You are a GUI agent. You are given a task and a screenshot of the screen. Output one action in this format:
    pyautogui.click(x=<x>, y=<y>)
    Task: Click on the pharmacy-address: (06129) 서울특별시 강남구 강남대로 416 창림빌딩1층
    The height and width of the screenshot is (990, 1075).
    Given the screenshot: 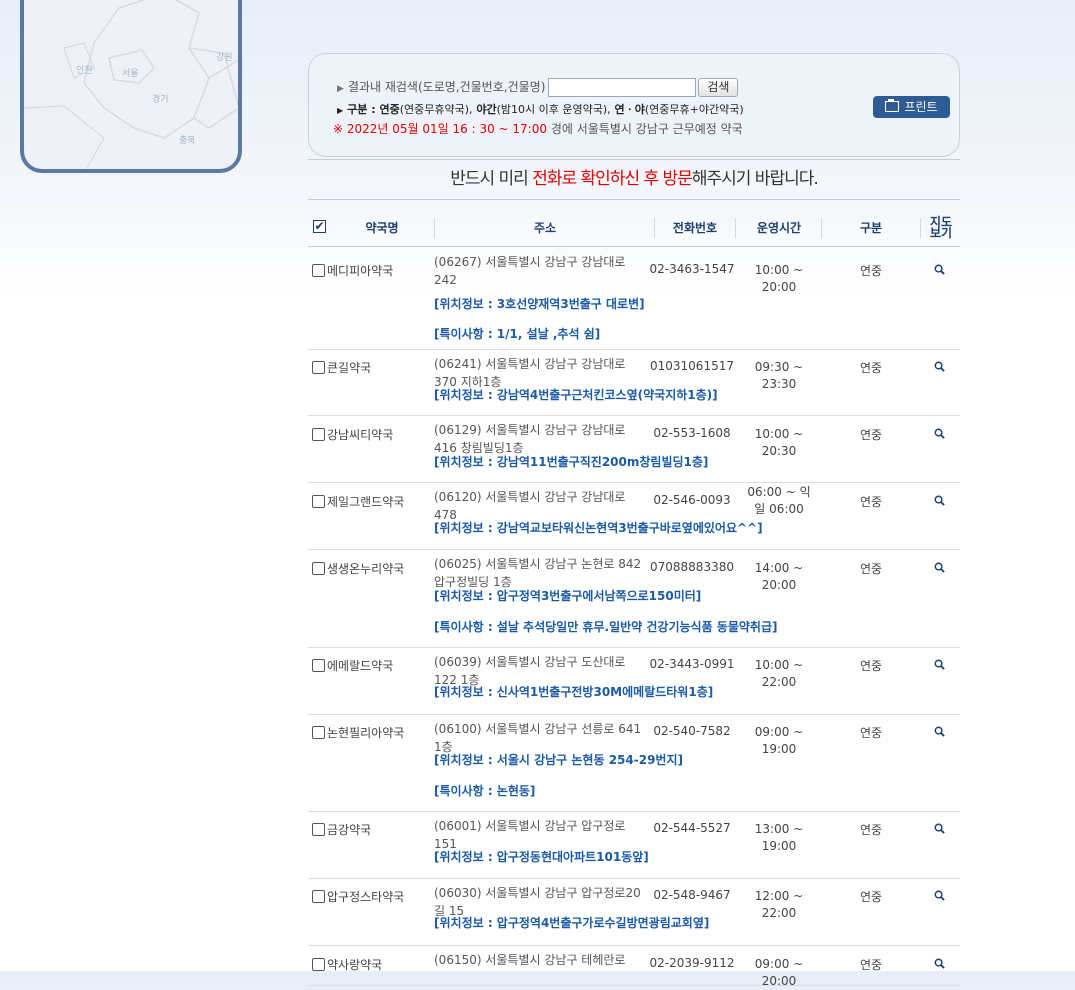 What is the action you would take?
    pyautogui.click(x=530, y=439)
    